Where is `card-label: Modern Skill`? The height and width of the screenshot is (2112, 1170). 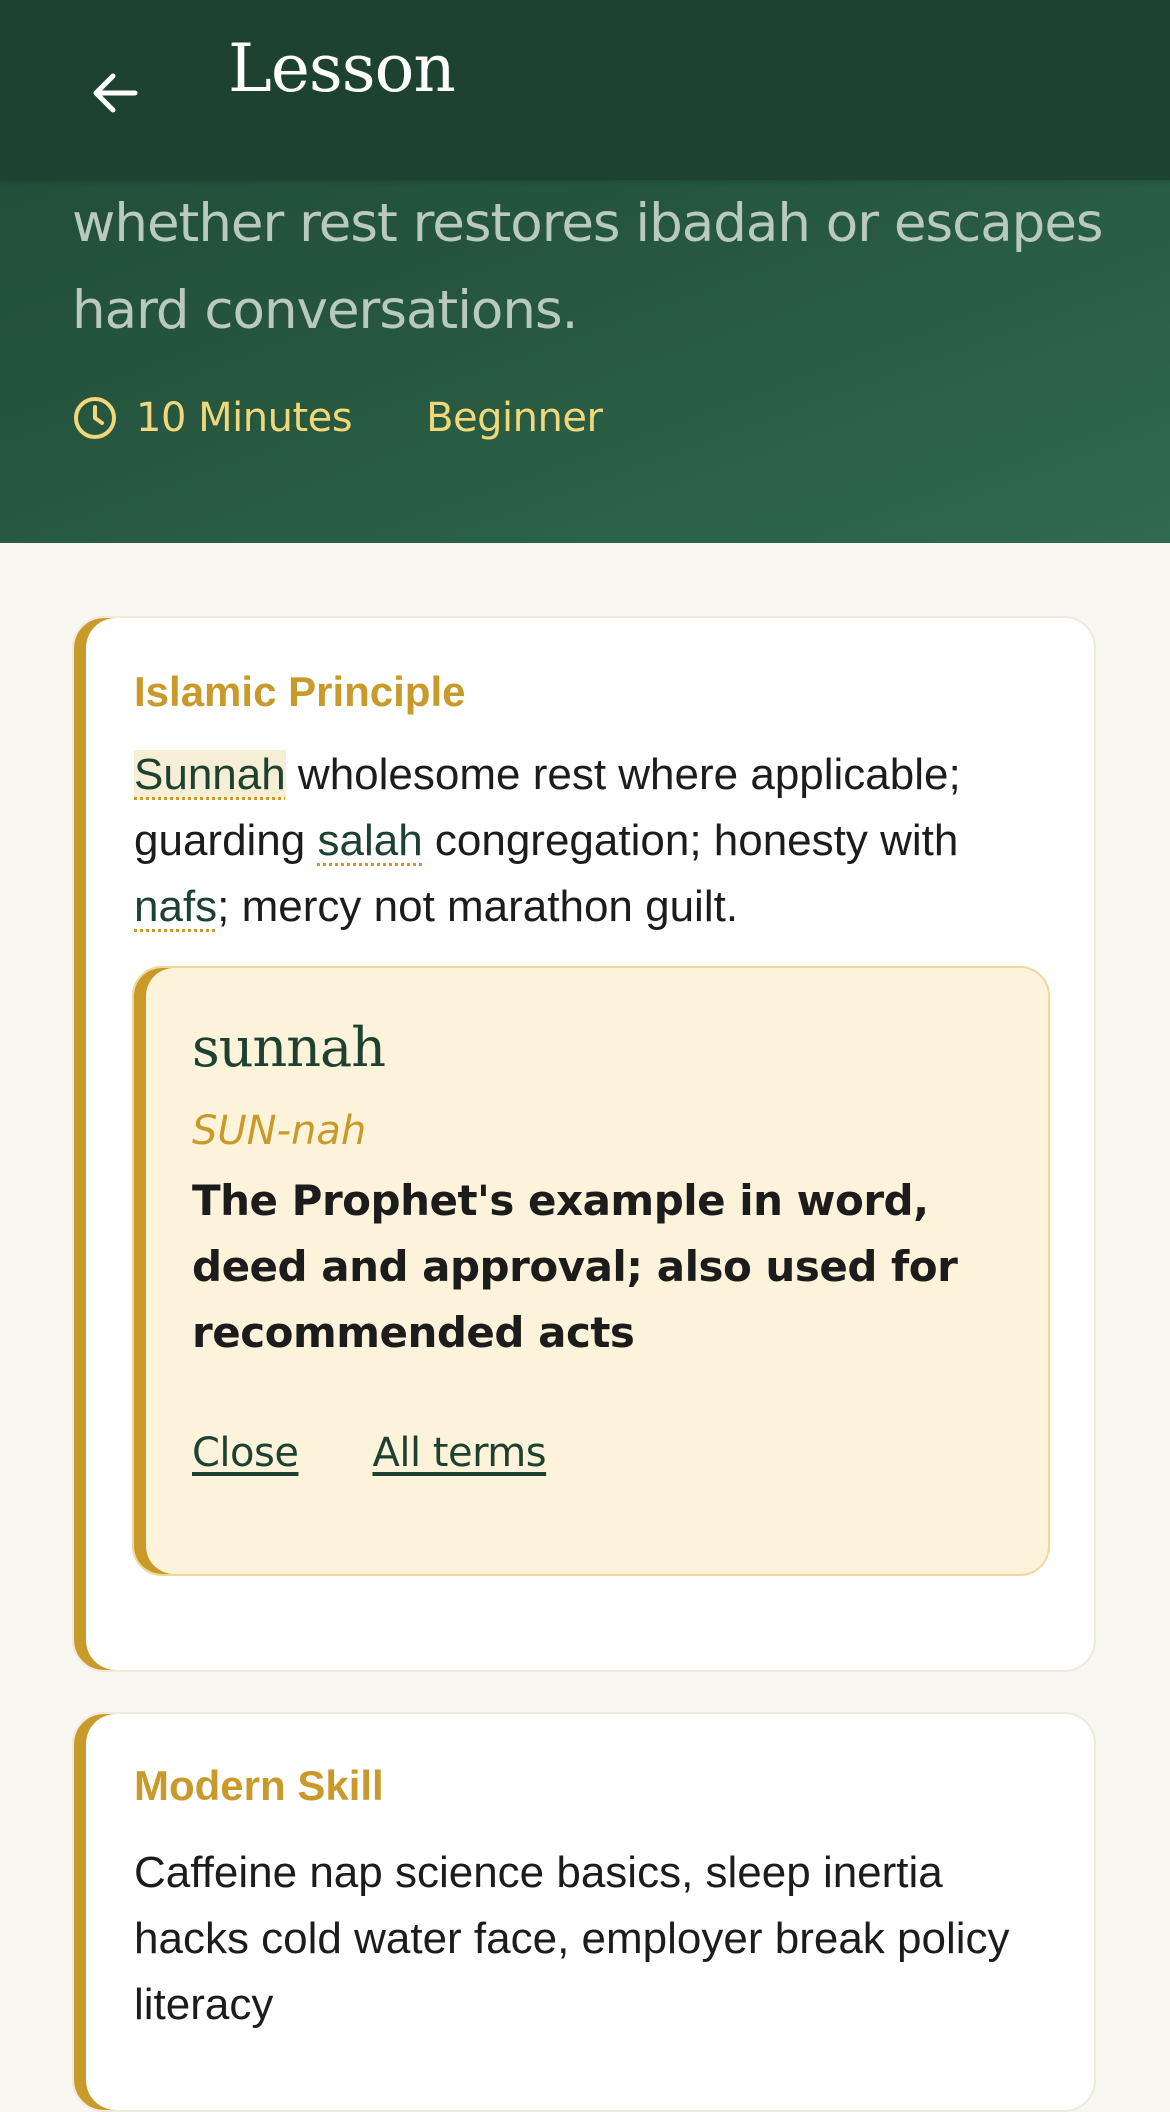
card-label: Modern Skill is located at coordinates (259, 1785).